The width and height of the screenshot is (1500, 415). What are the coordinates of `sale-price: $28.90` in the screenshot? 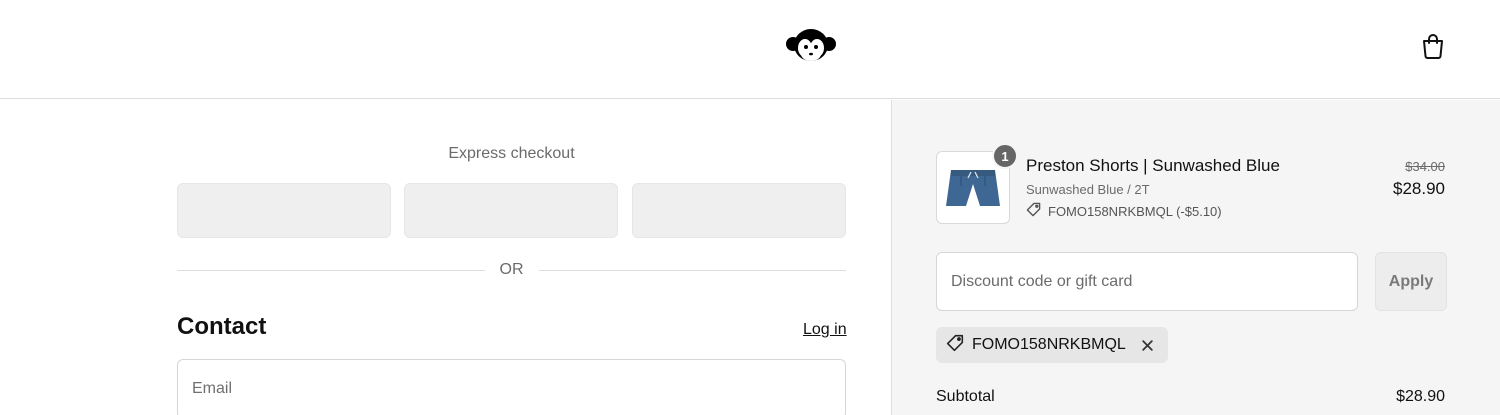 It's located at (1419, 188).